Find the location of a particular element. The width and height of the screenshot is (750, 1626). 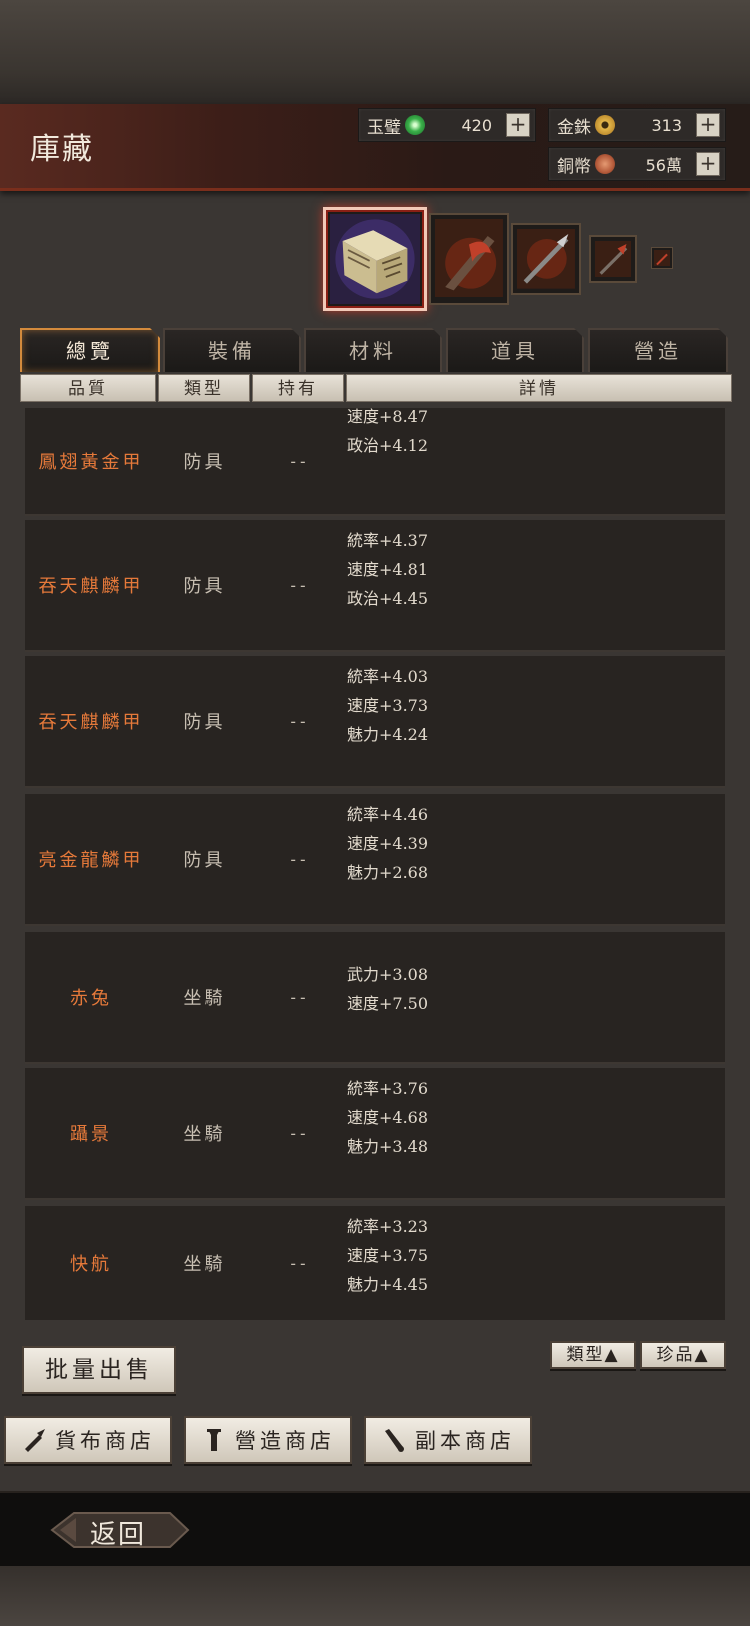

column-type: 類型 is located at coordinates (204, 388).